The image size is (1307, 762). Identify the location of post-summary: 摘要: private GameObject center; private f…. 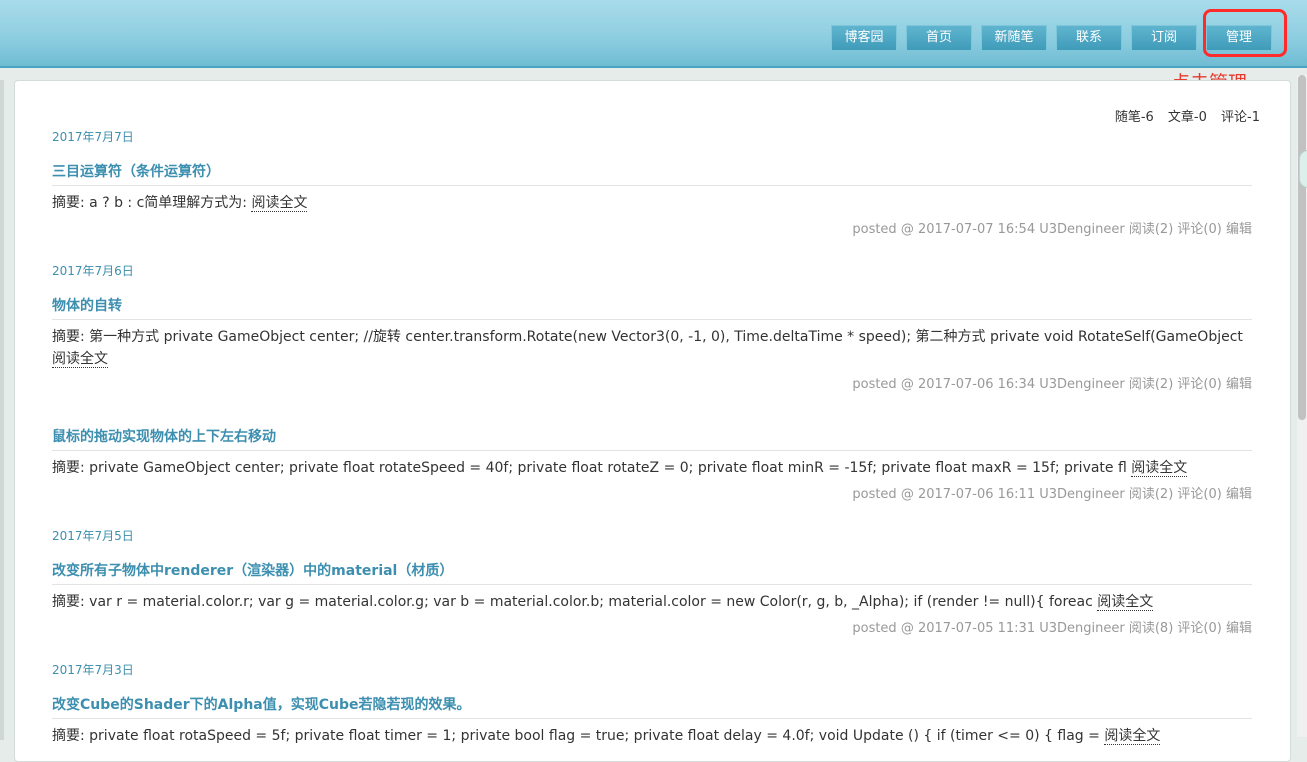
(652, 468).